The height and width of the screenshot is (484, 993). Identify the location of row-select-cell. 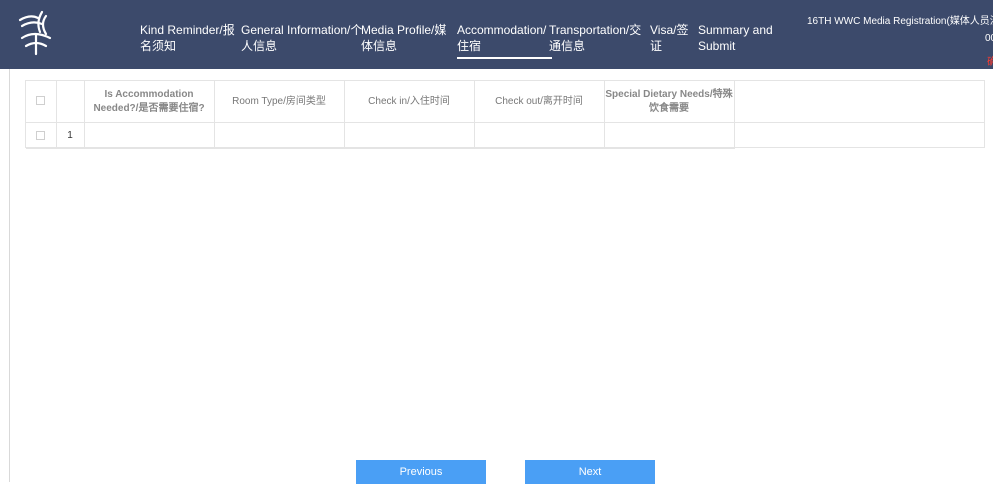
(41, 135).